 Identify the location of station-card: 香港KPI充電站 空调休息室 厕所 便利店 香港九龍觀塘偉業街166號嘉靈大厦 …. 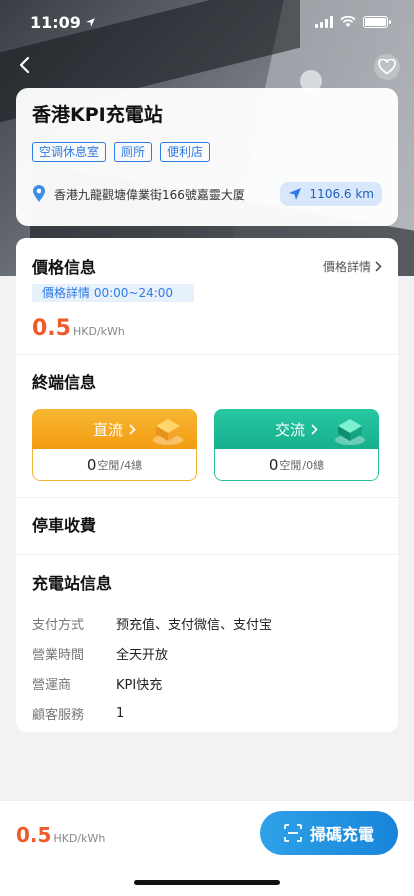
(207, 157).